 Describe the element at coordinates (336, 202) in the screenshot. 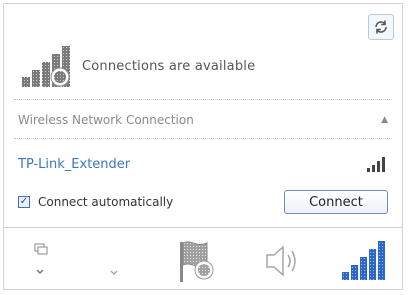

I see `connect-button: Connect` at that location.